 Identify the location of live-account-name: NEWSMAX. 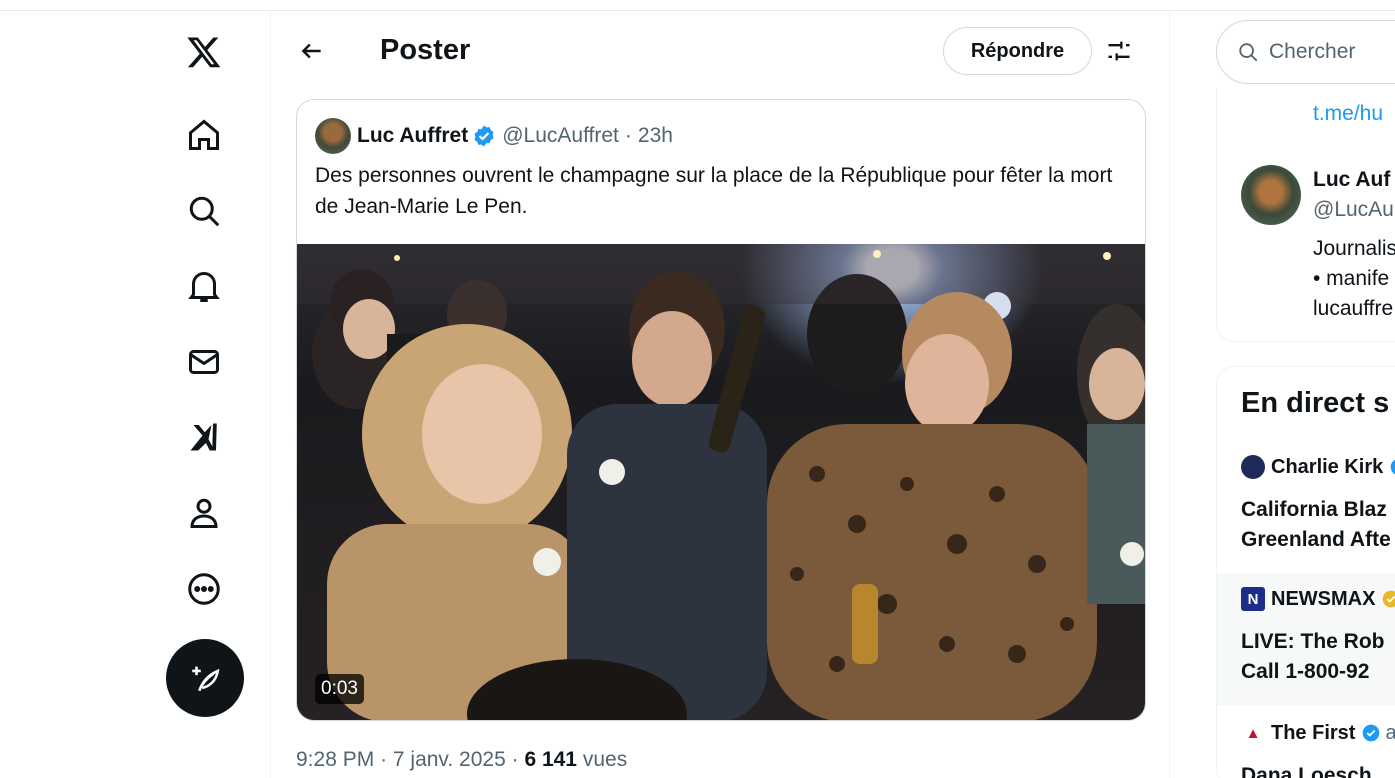
(1323, 598).